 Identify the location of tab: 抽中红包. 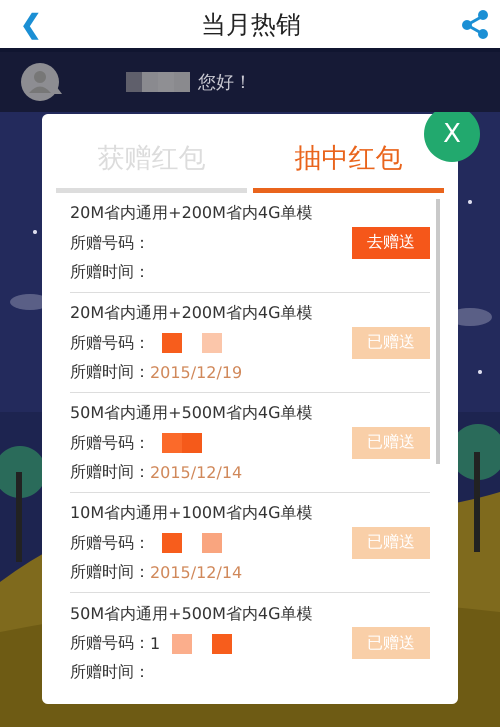
(348, 166).